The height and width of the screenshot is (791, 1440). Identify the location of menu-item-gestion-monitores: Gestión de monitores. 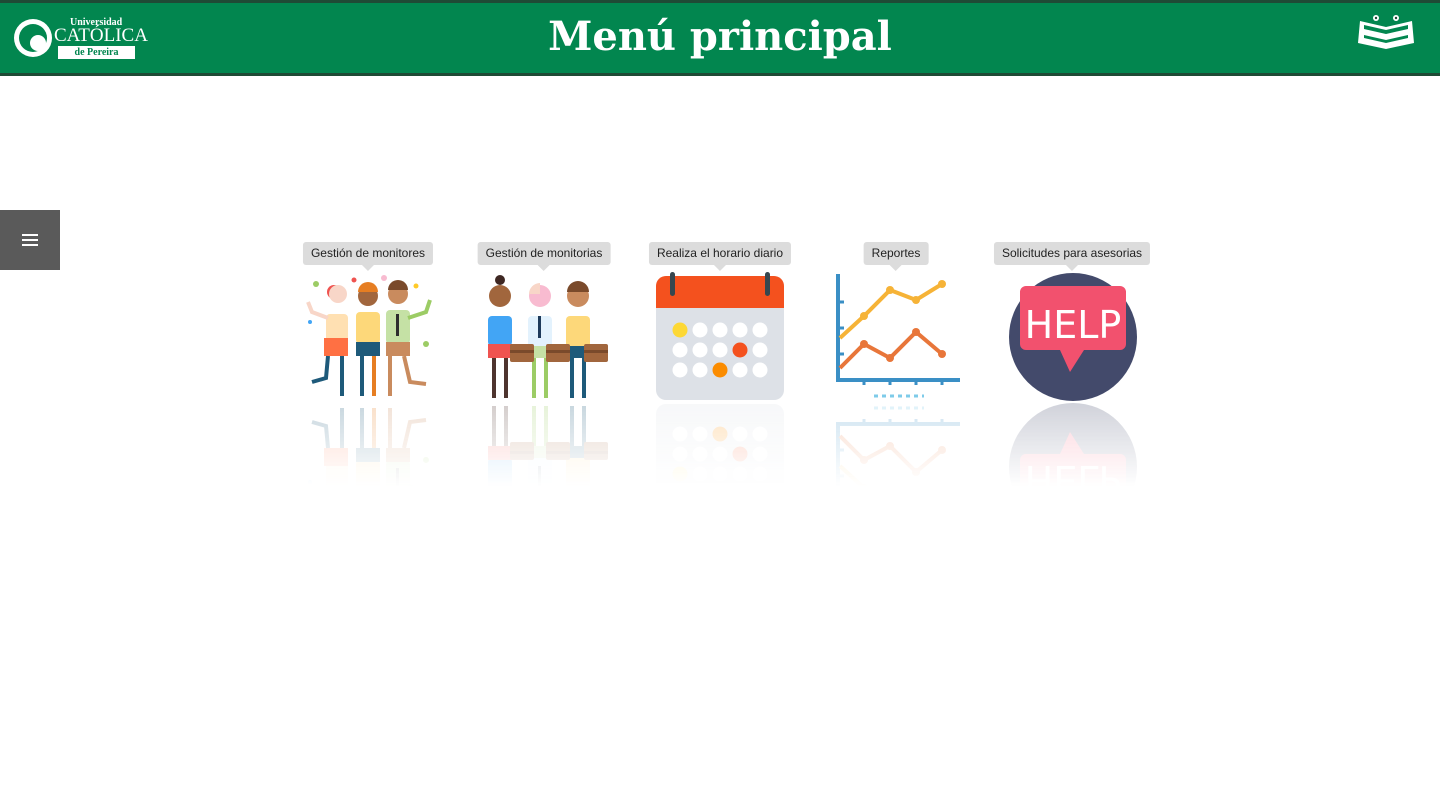
(368, 342).